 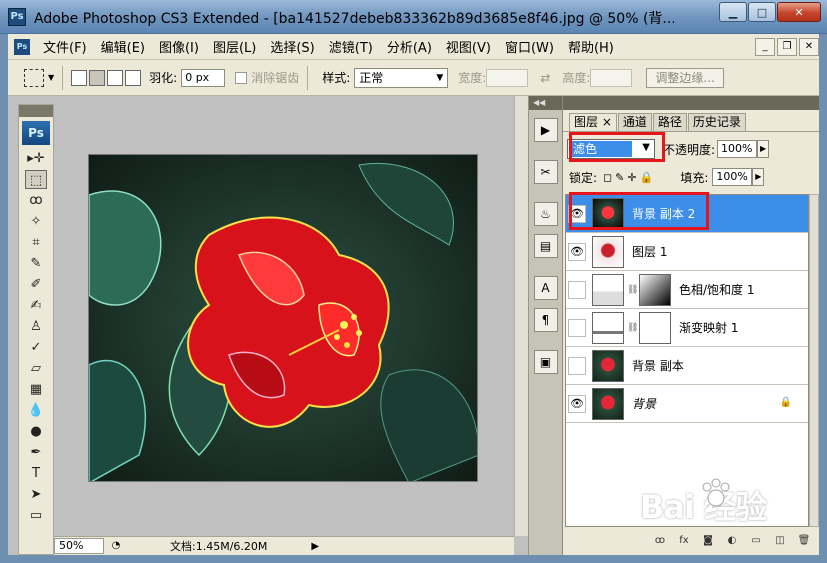 What do you see at coordinates (687, 366) in the screenshot?
I see `layer-row: 👁 背景 副本` at bounding box center [687, 366].